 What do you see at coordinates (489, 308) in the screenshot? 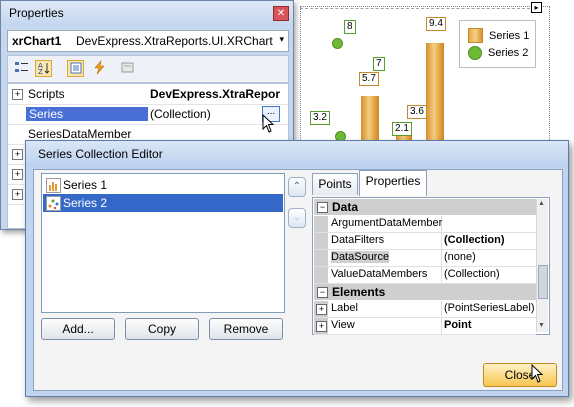
I see `property-value: (PointSeriesLabel)` at bounding box center [489, 308].